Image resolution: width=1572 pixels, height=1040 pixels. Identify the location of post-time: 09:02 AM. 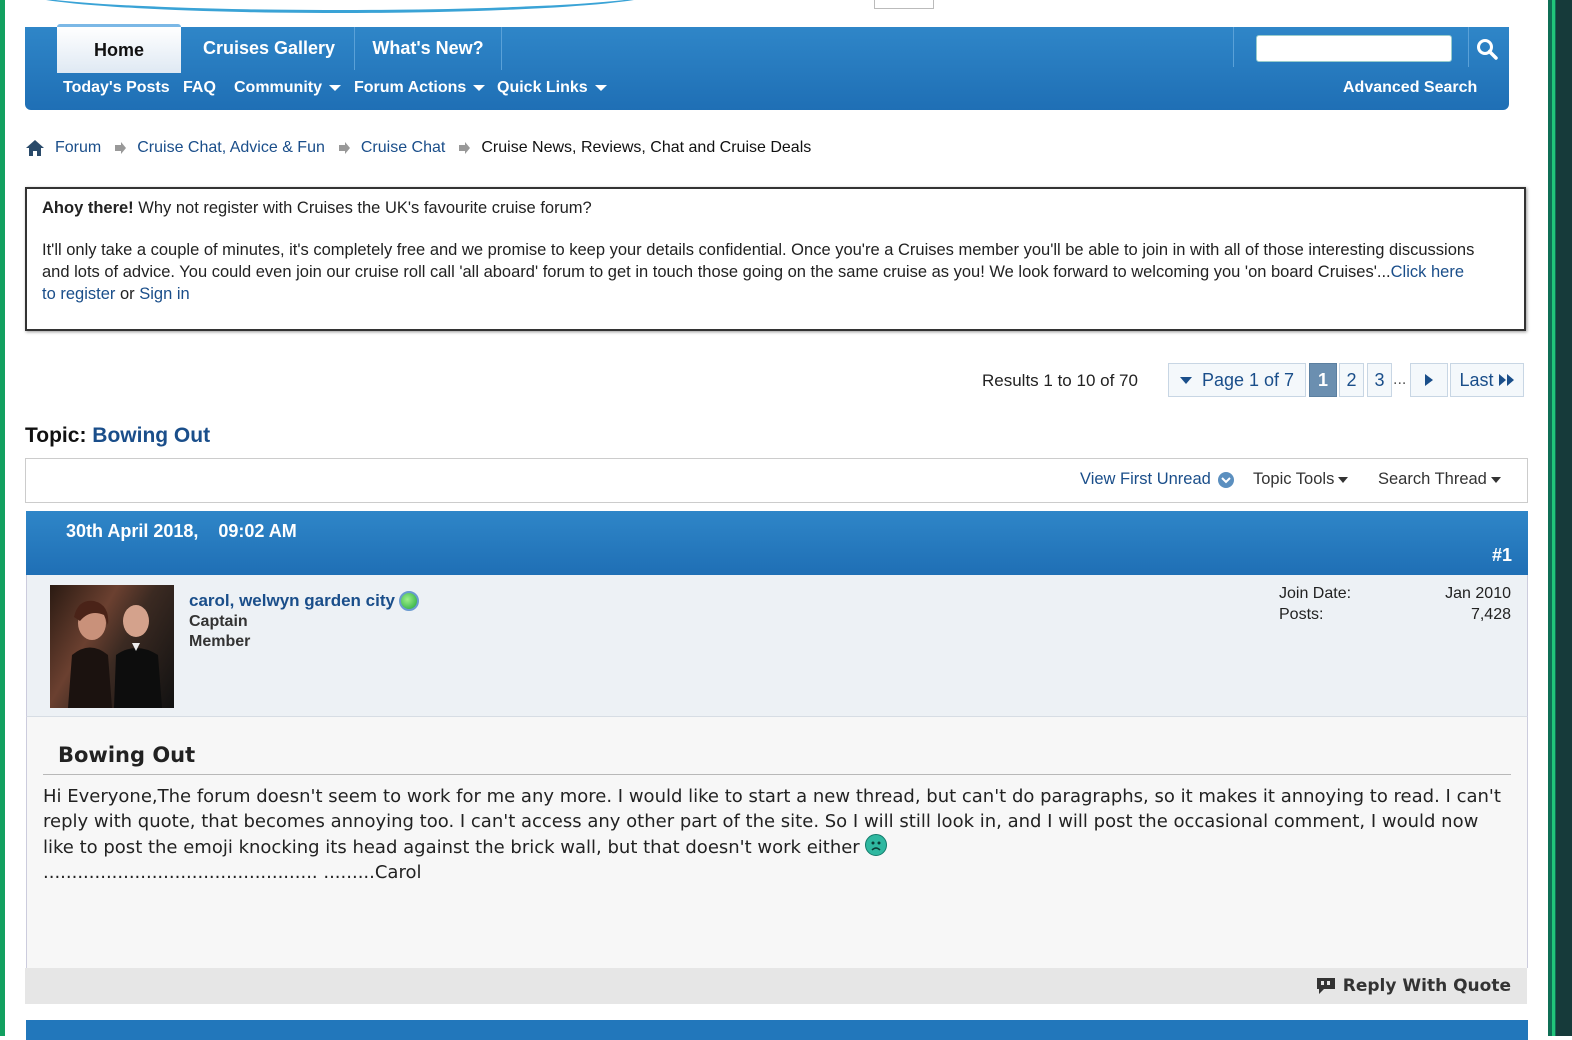
(257, 531).